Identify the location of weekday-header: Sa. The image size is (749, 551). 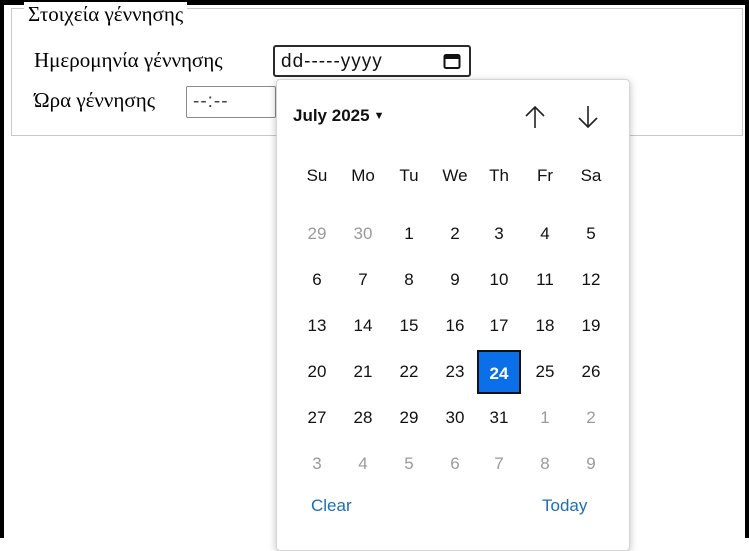
(591, 175).